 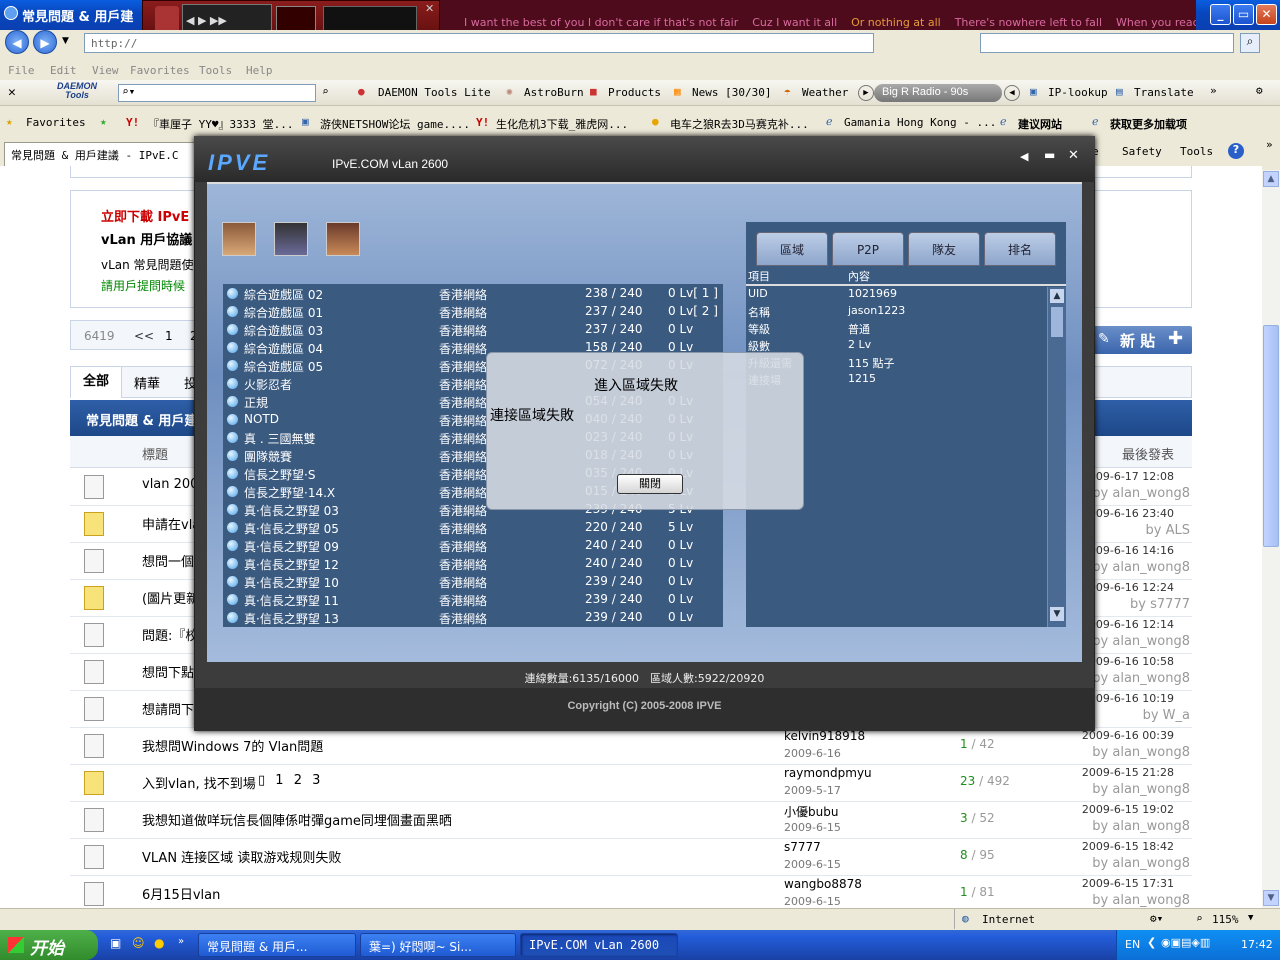 What do you see at coordinates (429, 8) in the screenshot?
I see `player-close-icon: ✕` at bounding box center [429, 8].